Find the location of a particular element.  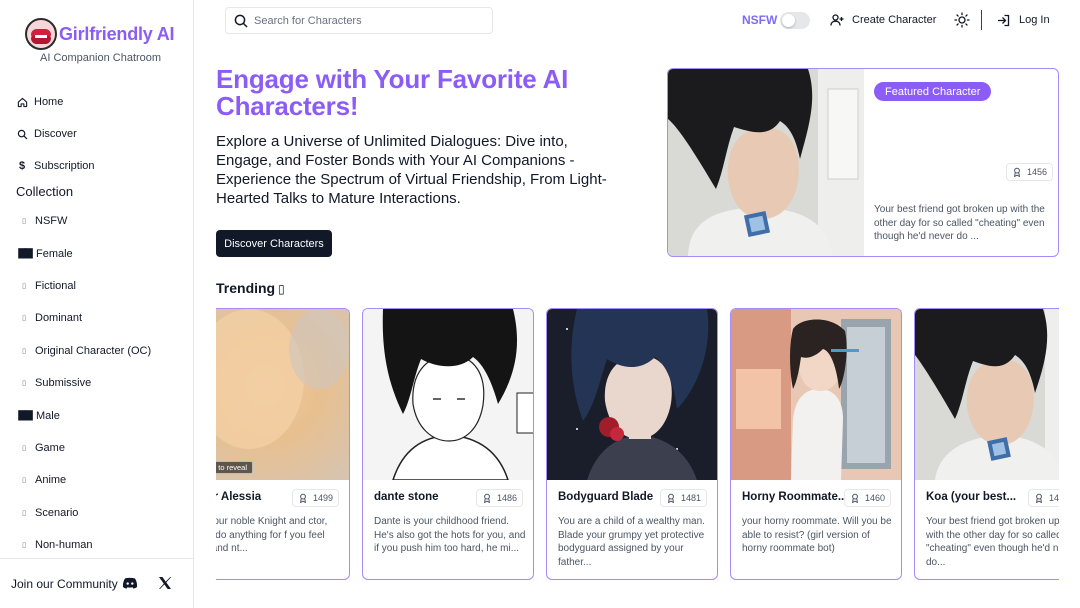

chat-count: 1499 is located at coordinates (322, 498).